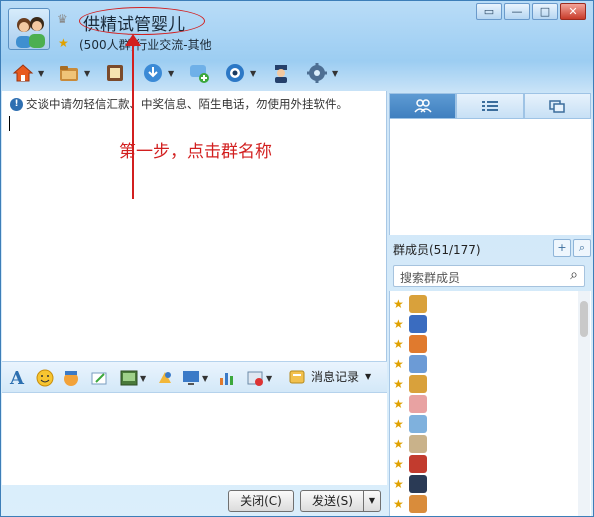  I want to click on folder-icon, so click(69, 73).